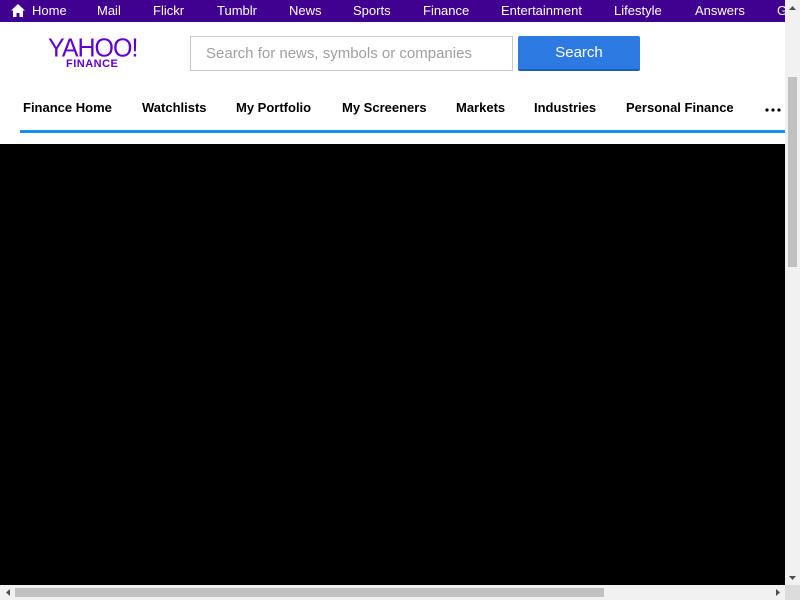 Image resolution: width=800 pixels, height=600 pixels. I want to click on home-icon, so click(18, 10).